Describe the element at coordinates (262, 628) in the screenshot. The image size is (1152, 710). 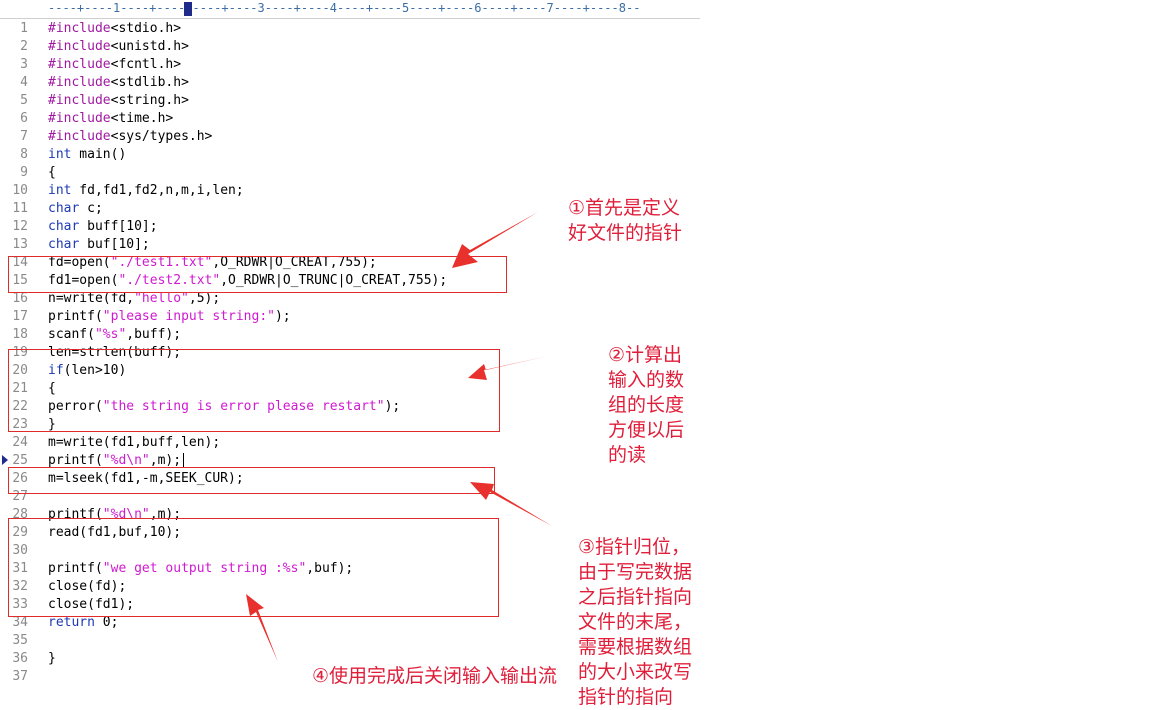
I see `arrow-4-icon` at that location.